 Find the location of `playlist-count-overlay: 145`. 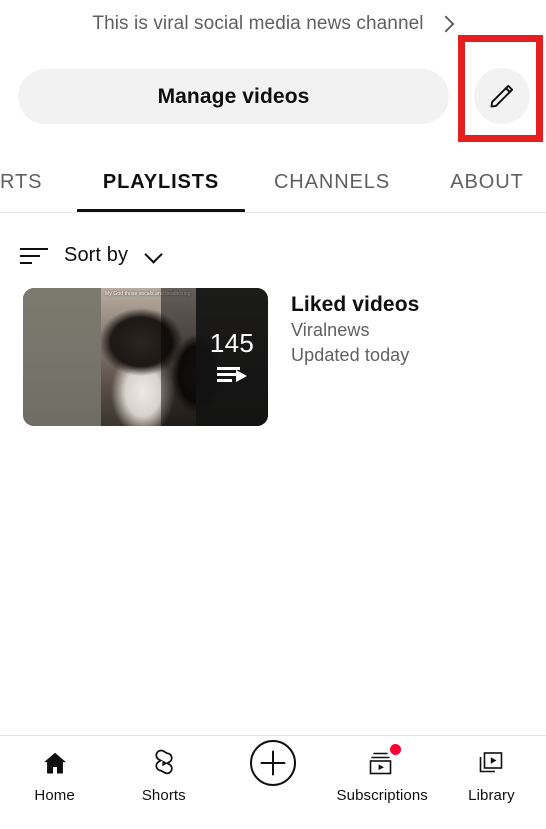

playlist-count-overlay: 145 is located at coordinates (232, 357).